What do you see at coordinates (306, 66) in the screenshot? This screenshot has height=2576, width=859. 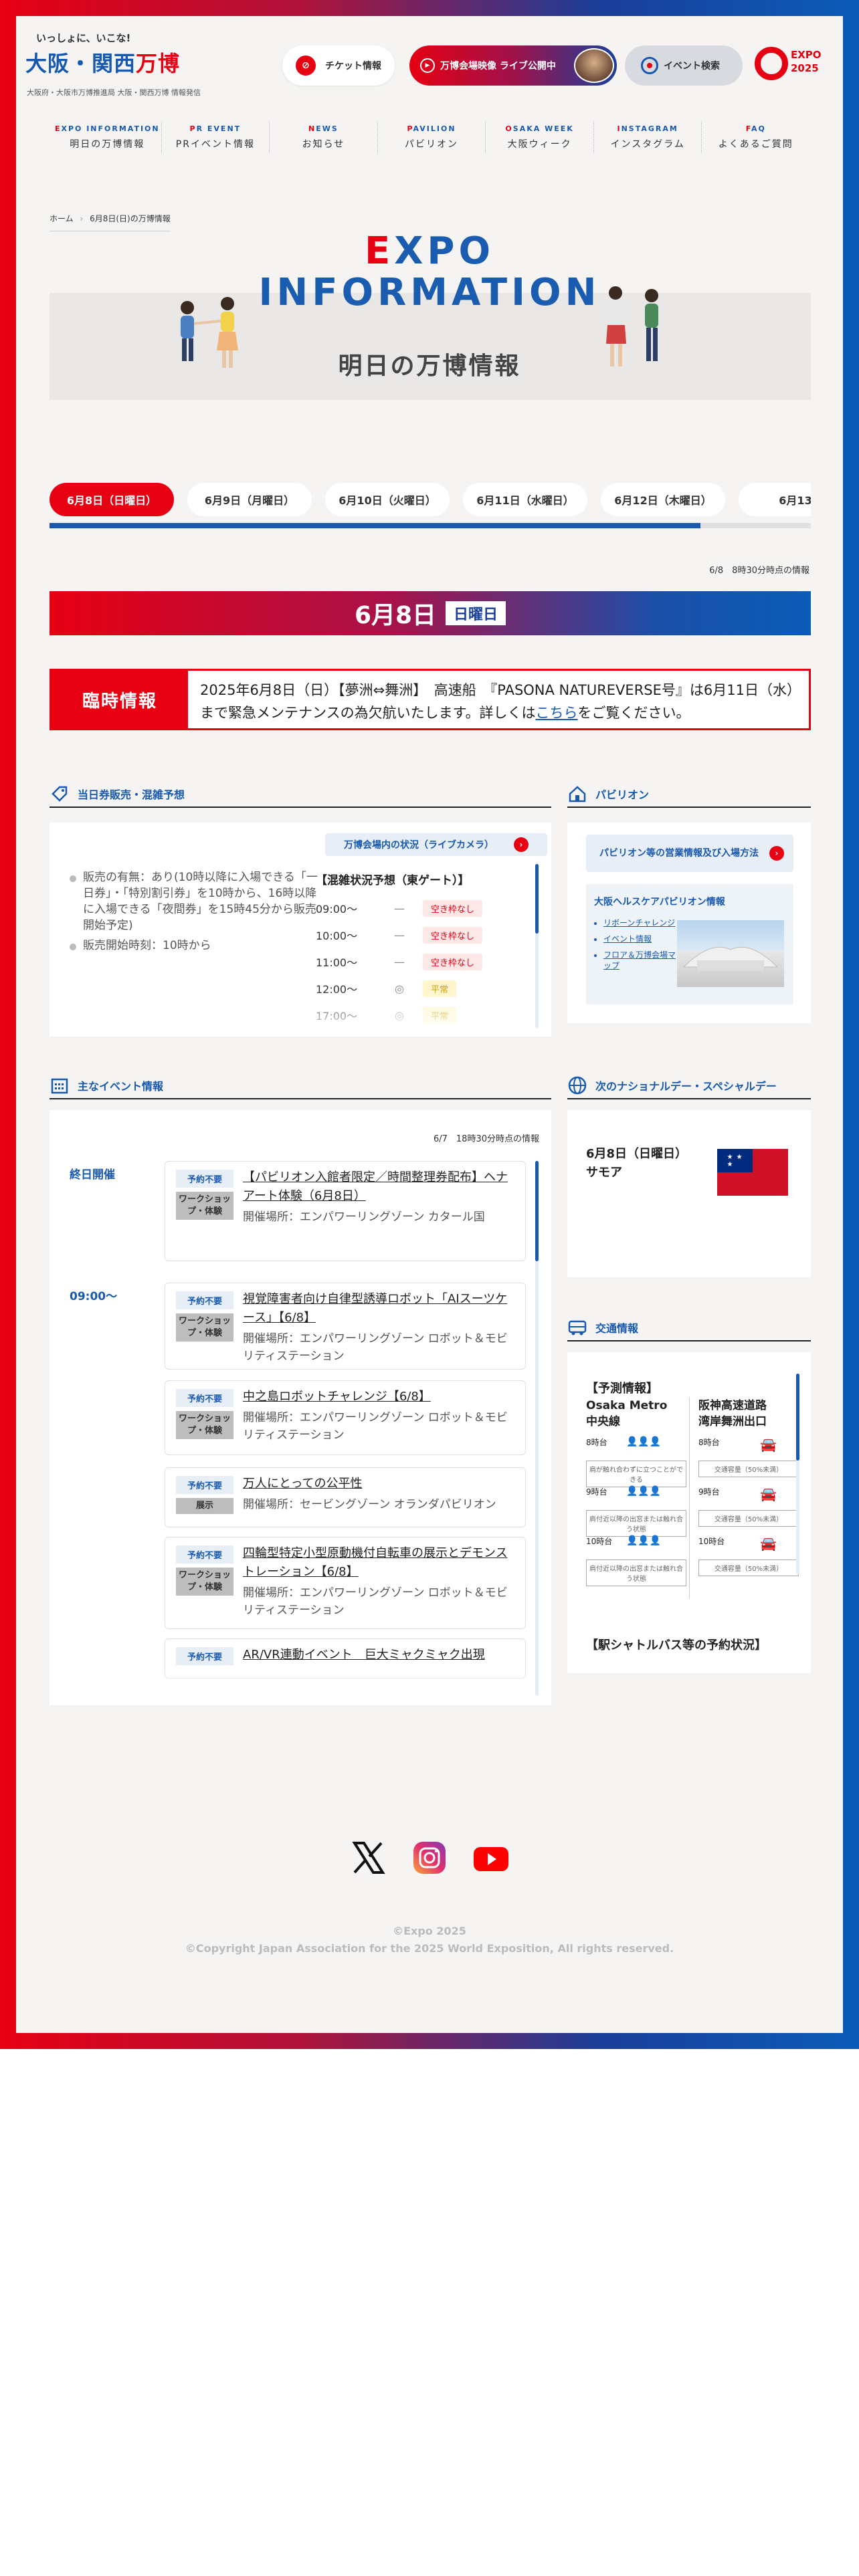 I see `ticket-icon: ⊘` at bounding box center [306, 66].